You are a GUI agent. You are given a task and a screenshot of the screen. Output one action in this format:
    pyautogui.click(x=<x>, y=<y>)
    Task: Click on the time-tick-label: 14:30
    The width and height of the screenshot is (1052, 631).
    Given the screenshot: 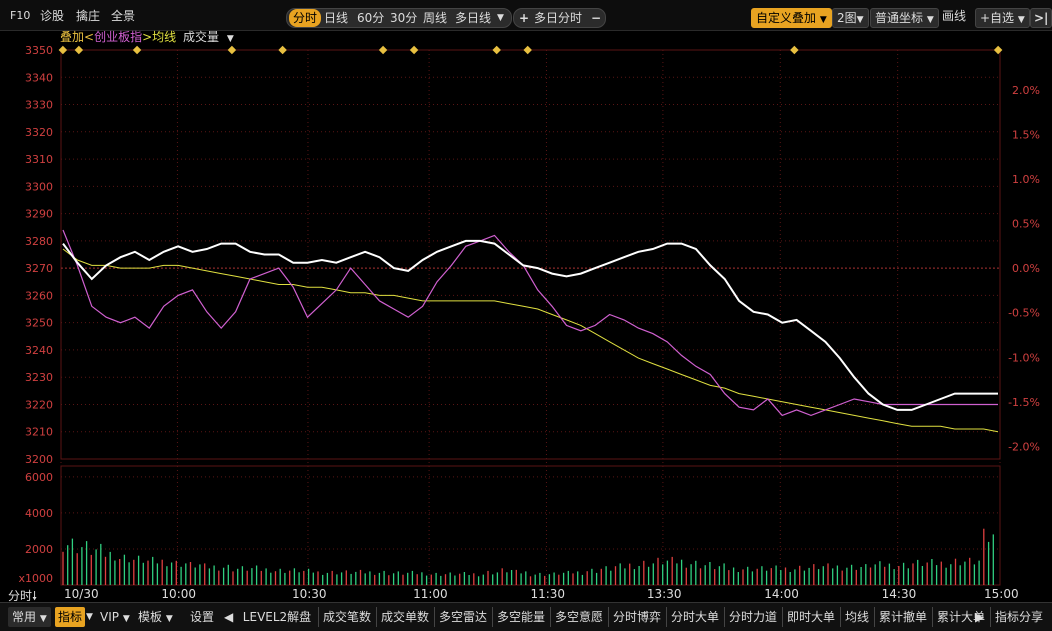 What is the action you would take?
    pyautogui.click(x=899, y=594)
    